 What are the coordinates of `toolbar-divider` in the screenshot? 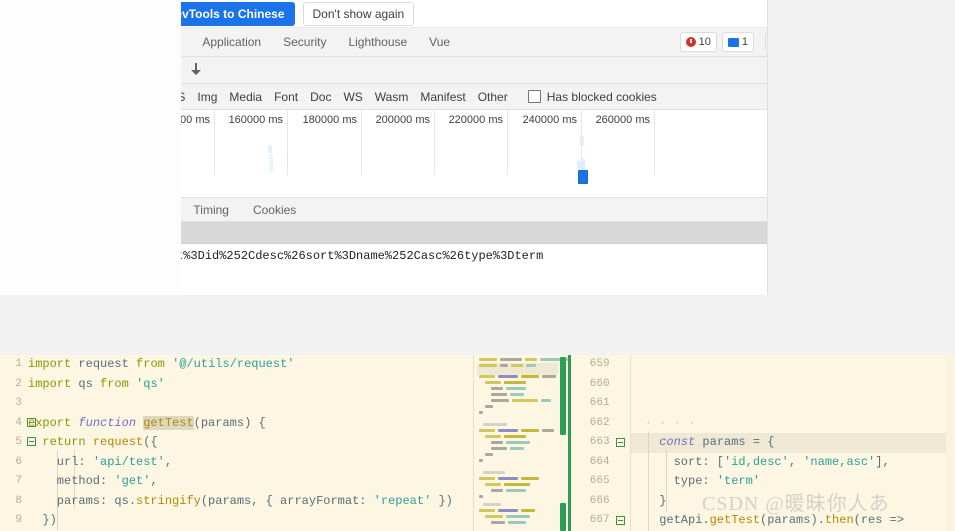 It's located at (765, 42).